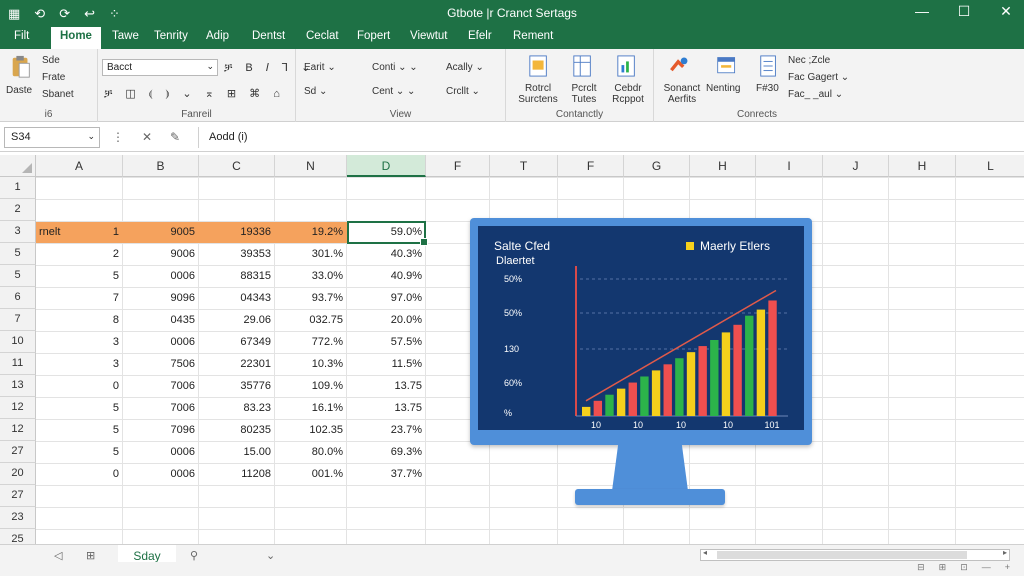 The width and height of the screenshot is (1024, 576). What do you see at coordinates (175, 137) in the screenshot?
I see `fx-icon: ✎` at bounding box center [175, 137].